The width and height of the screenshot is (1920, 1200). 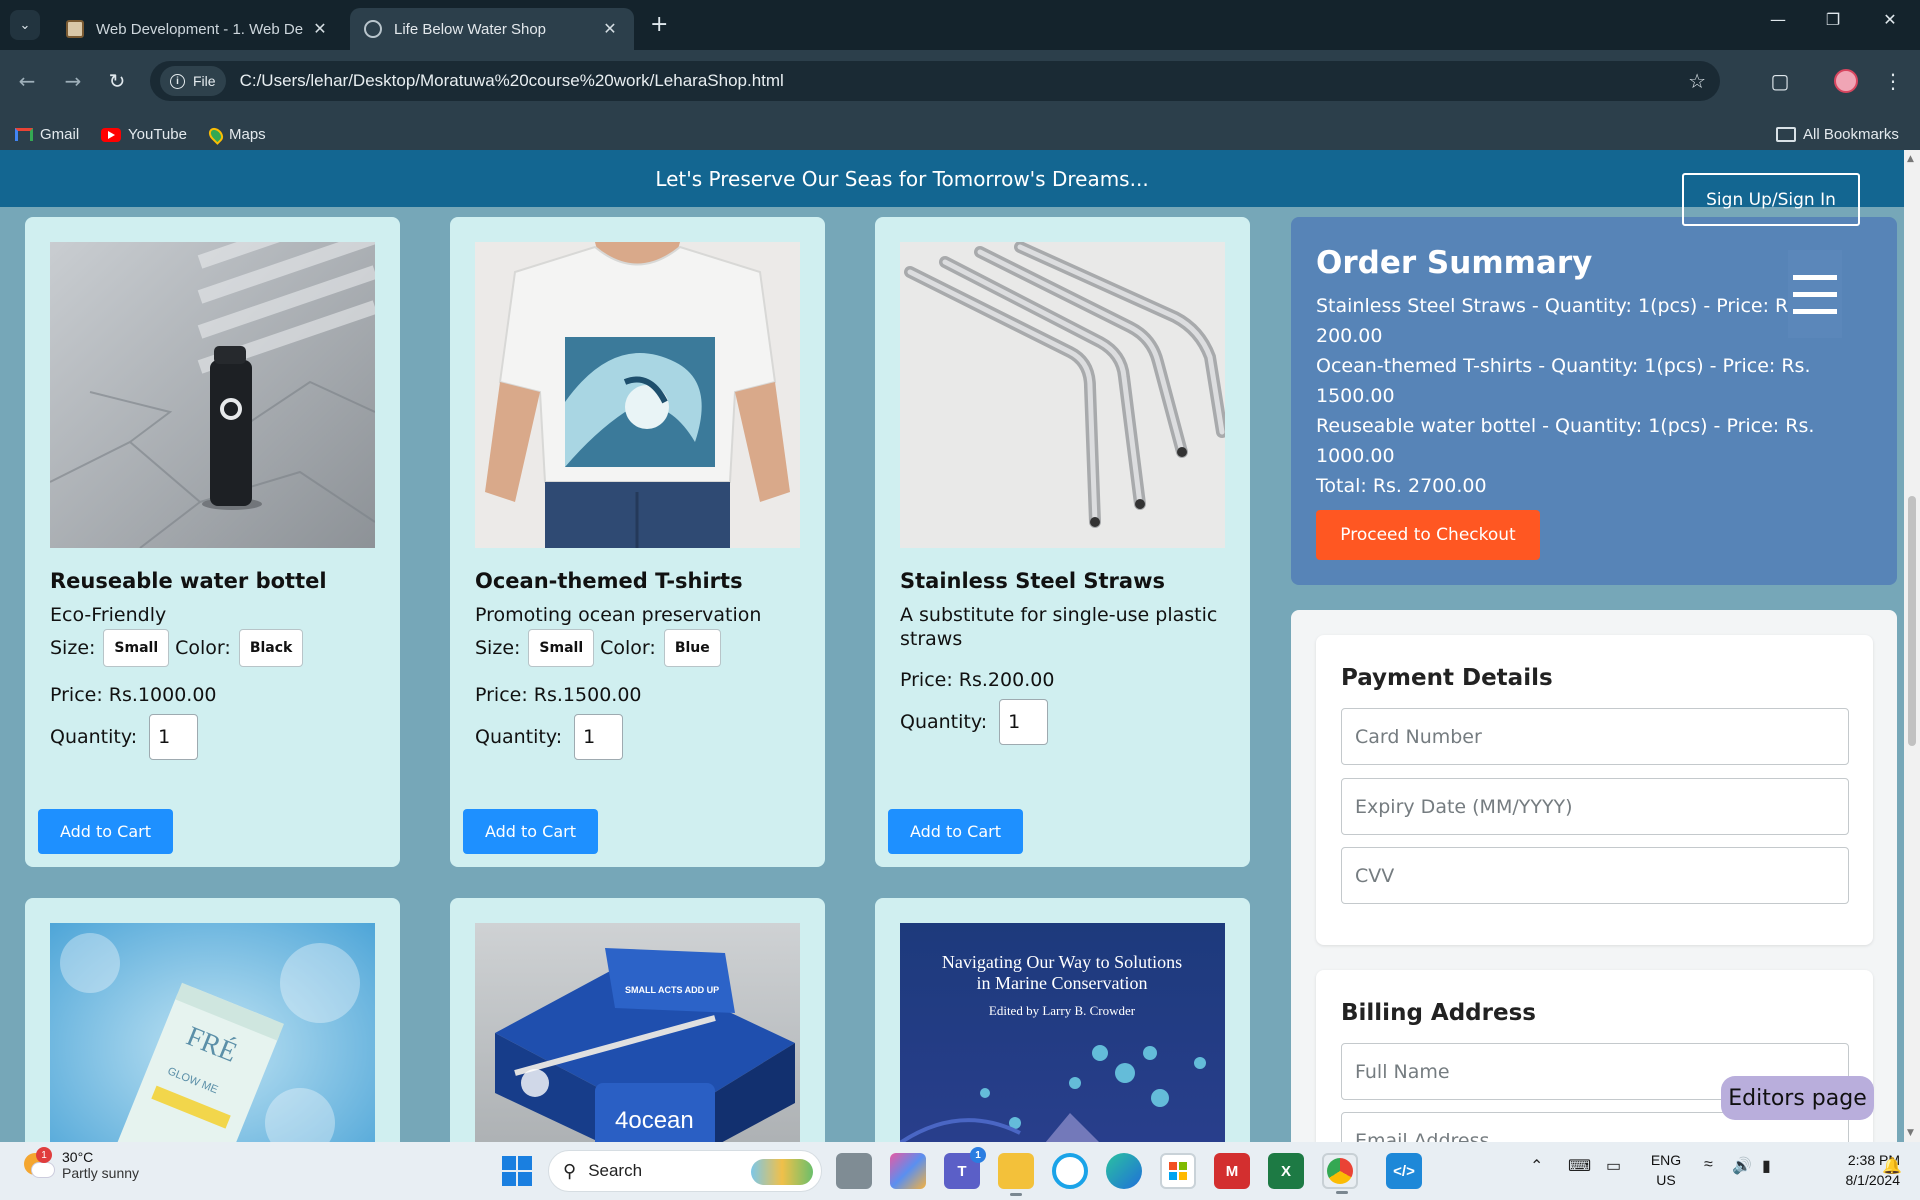 What do you see at coordinates (212, 1020) in the screenshot?
I see `product-card-sunscreen: FRÉ GLOW ME` at bounding box center [212, 1020].